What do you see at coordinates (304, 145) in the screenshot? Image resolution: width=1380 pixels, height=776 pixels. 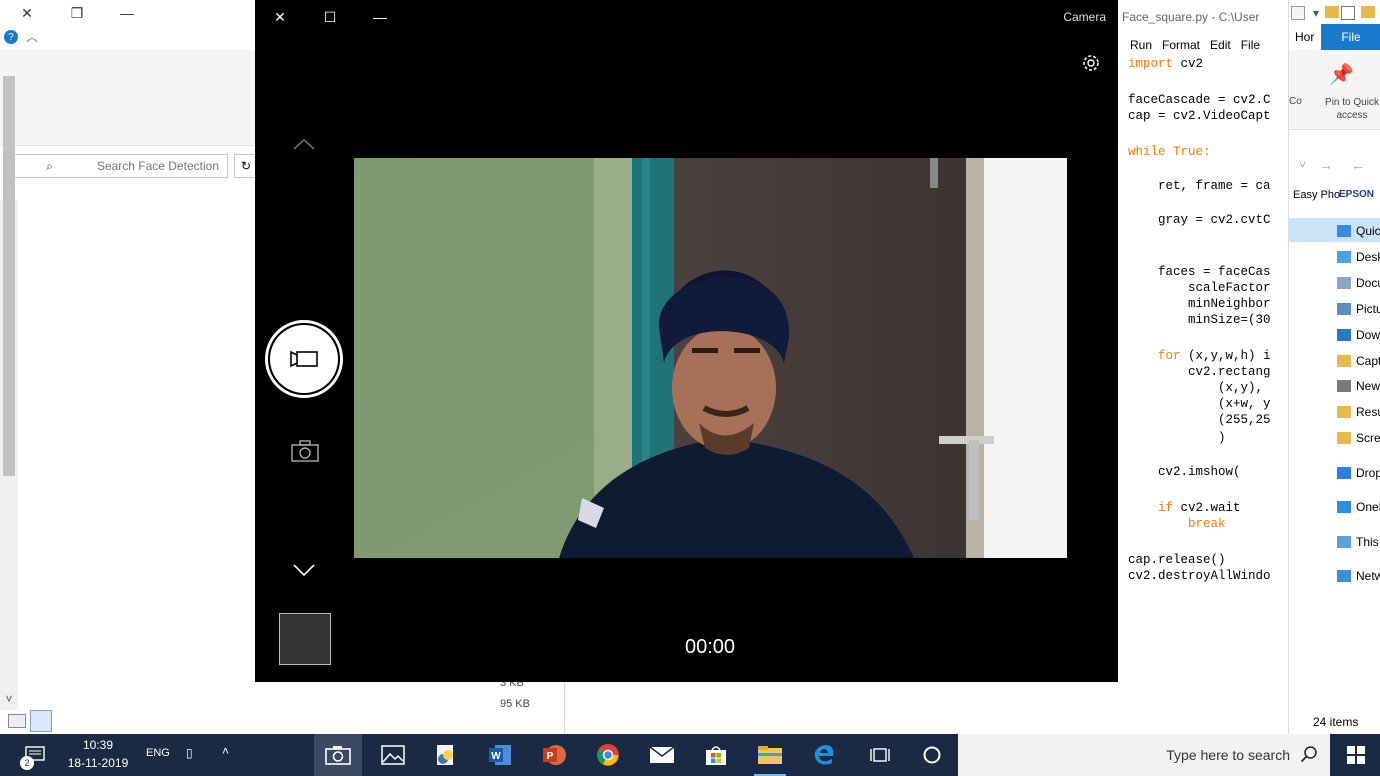 I see `chevron-up-icon` at bounding box center [304, 145].